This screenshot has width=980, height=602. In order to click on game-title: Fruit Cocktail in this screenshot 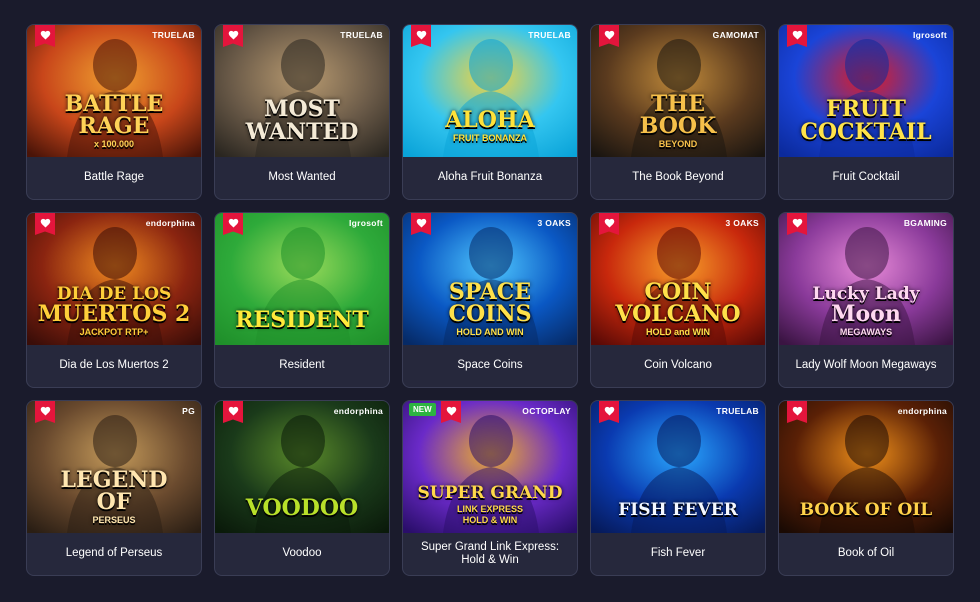, I will do `click(866, 177)`.